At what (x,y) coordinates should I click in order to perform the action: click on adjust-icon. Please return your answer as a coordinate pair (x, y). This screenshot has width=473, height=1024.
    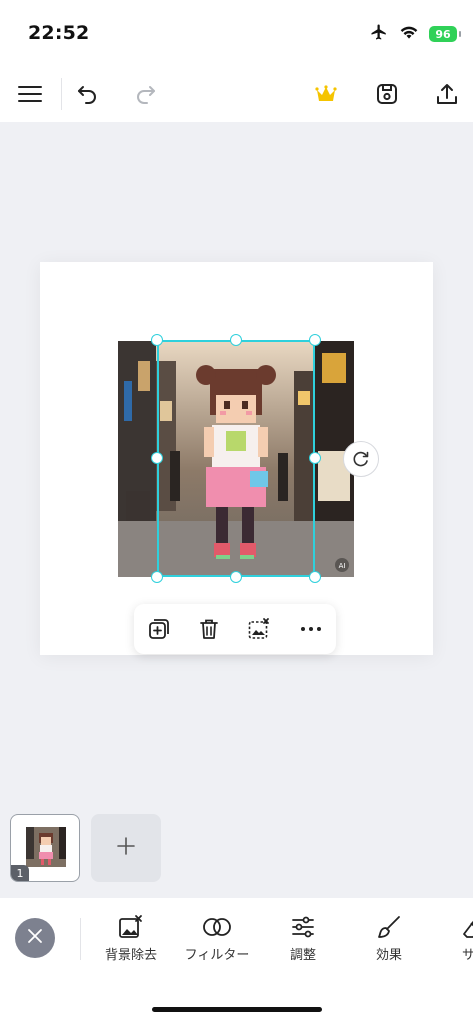
    Looking at the image, I should click on (303, 927).